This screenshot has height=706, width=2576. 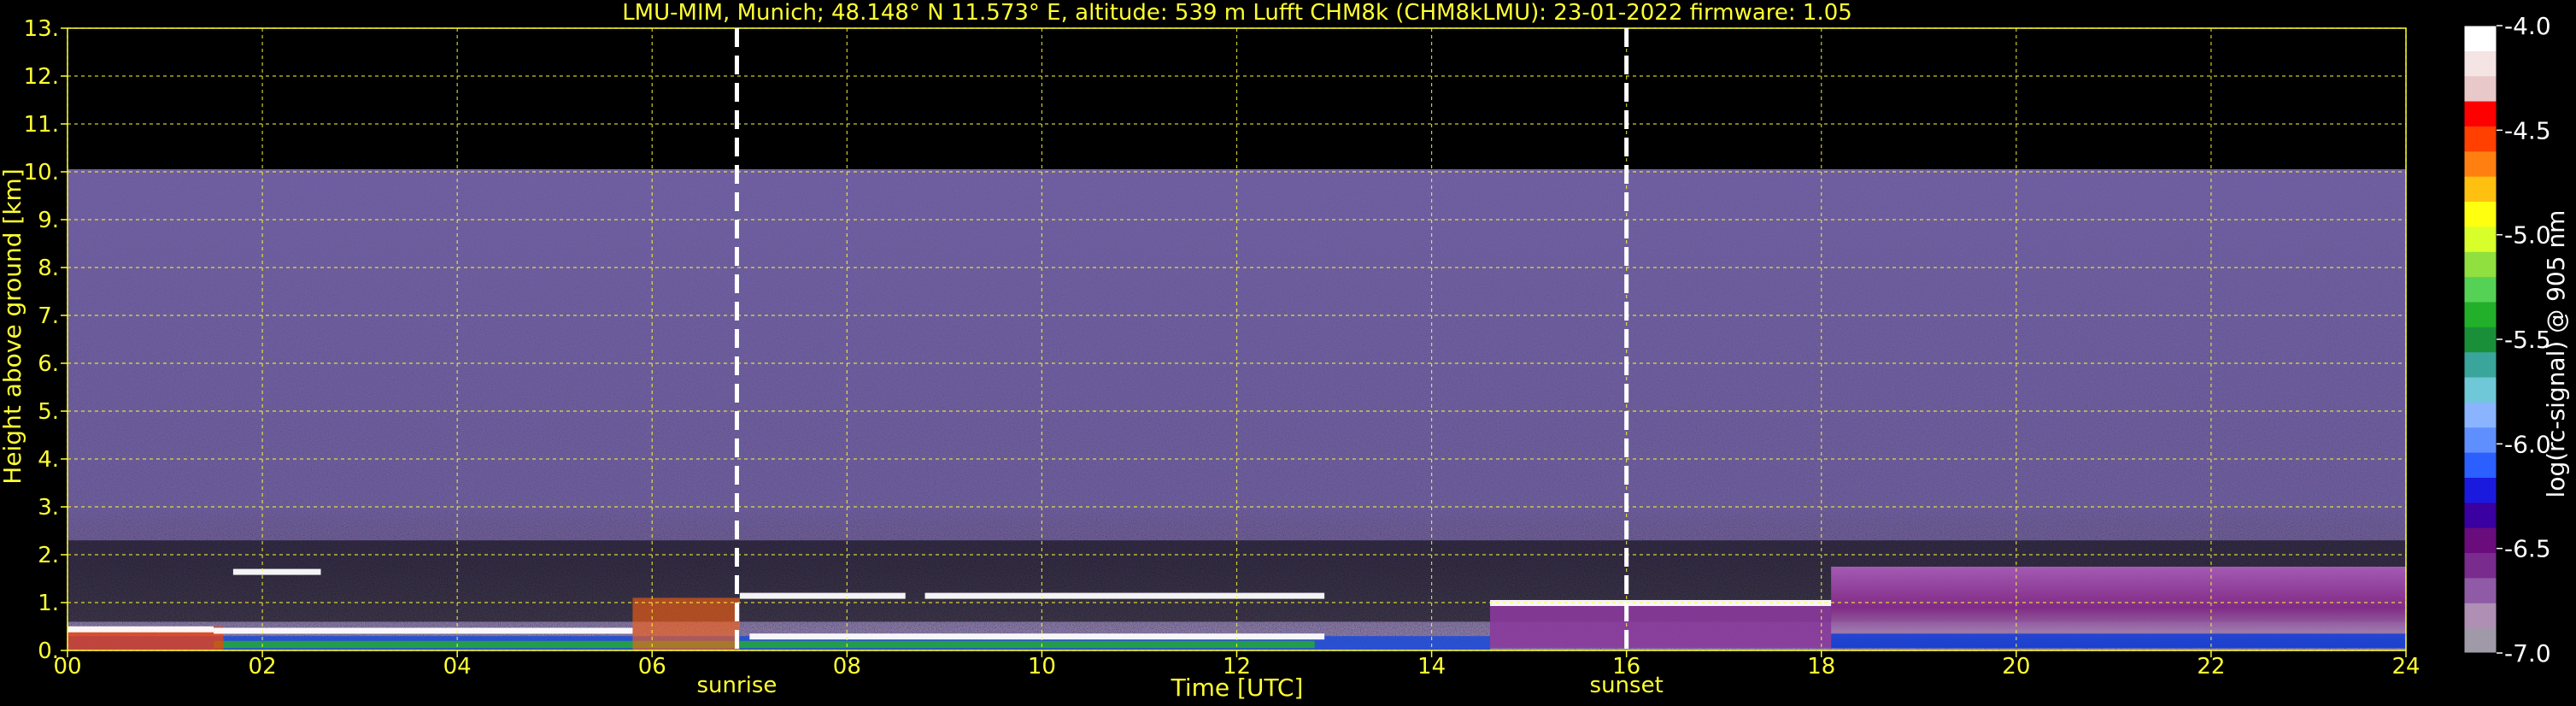 What do you see at coordinates (140, 629) in the screenshot?
I see `cloud-line-early` at bounding box center [140, 629].